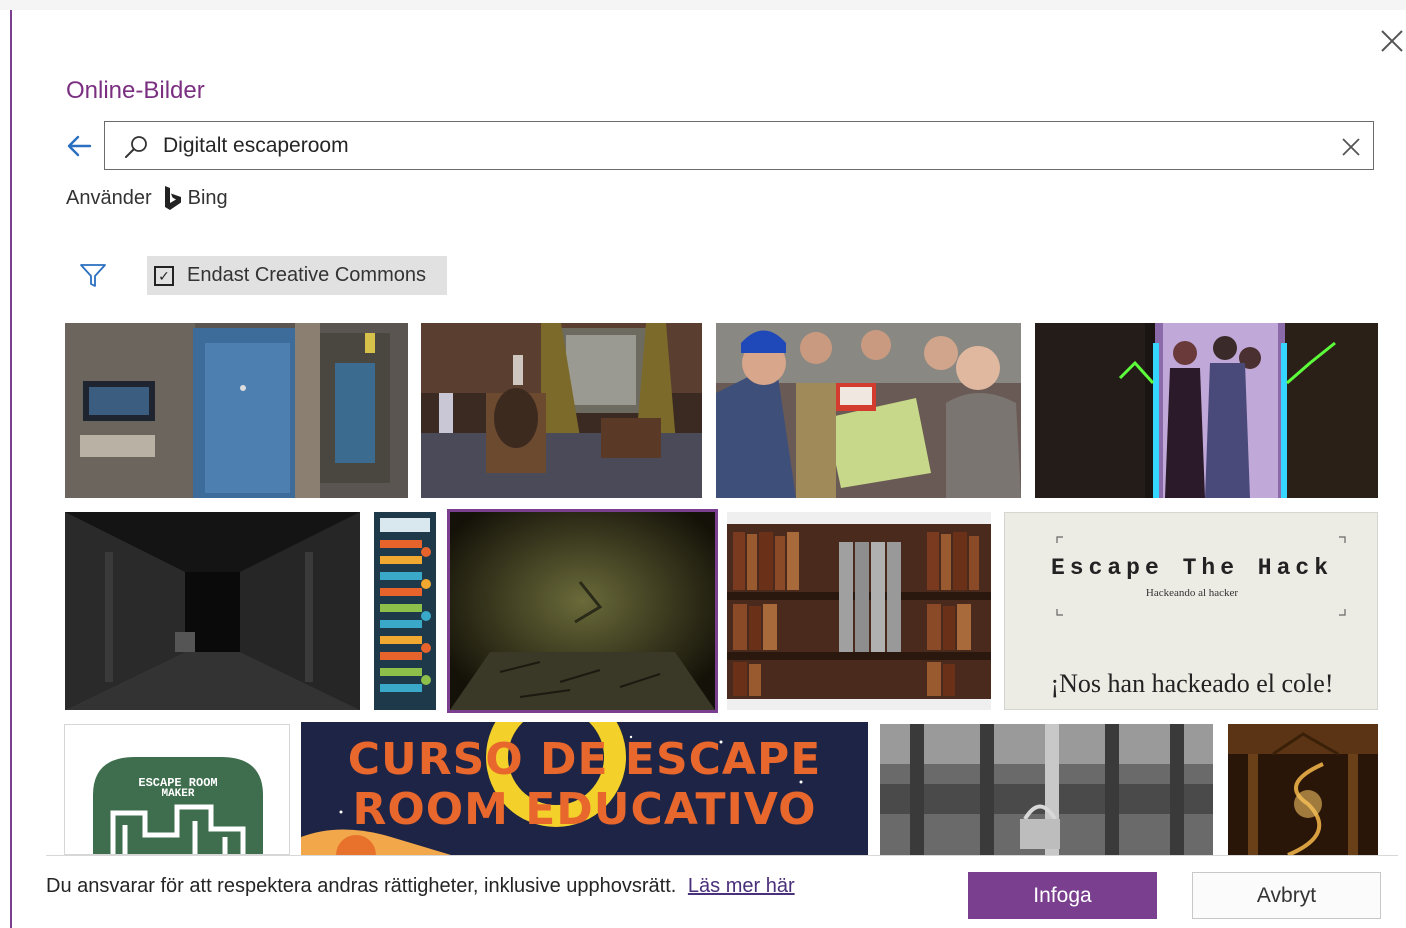  I want to click on close-icon, so click(1392, 41).